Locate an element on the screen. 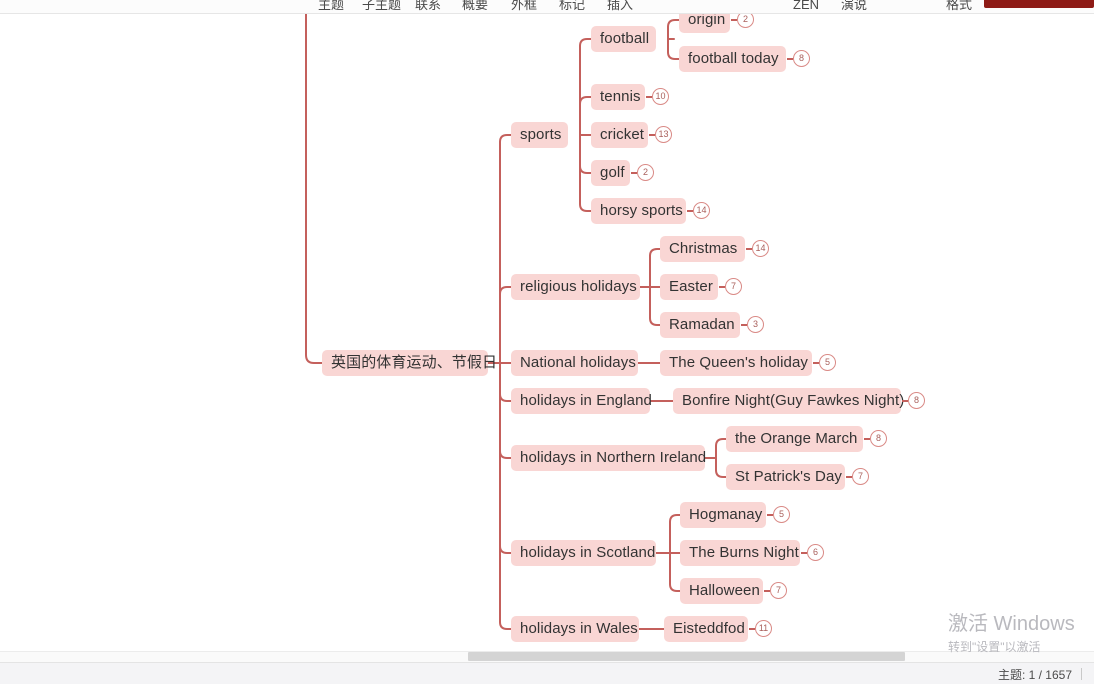  mindmap-node-burns-night: The Burns Night is located at coordinates (740, 553).